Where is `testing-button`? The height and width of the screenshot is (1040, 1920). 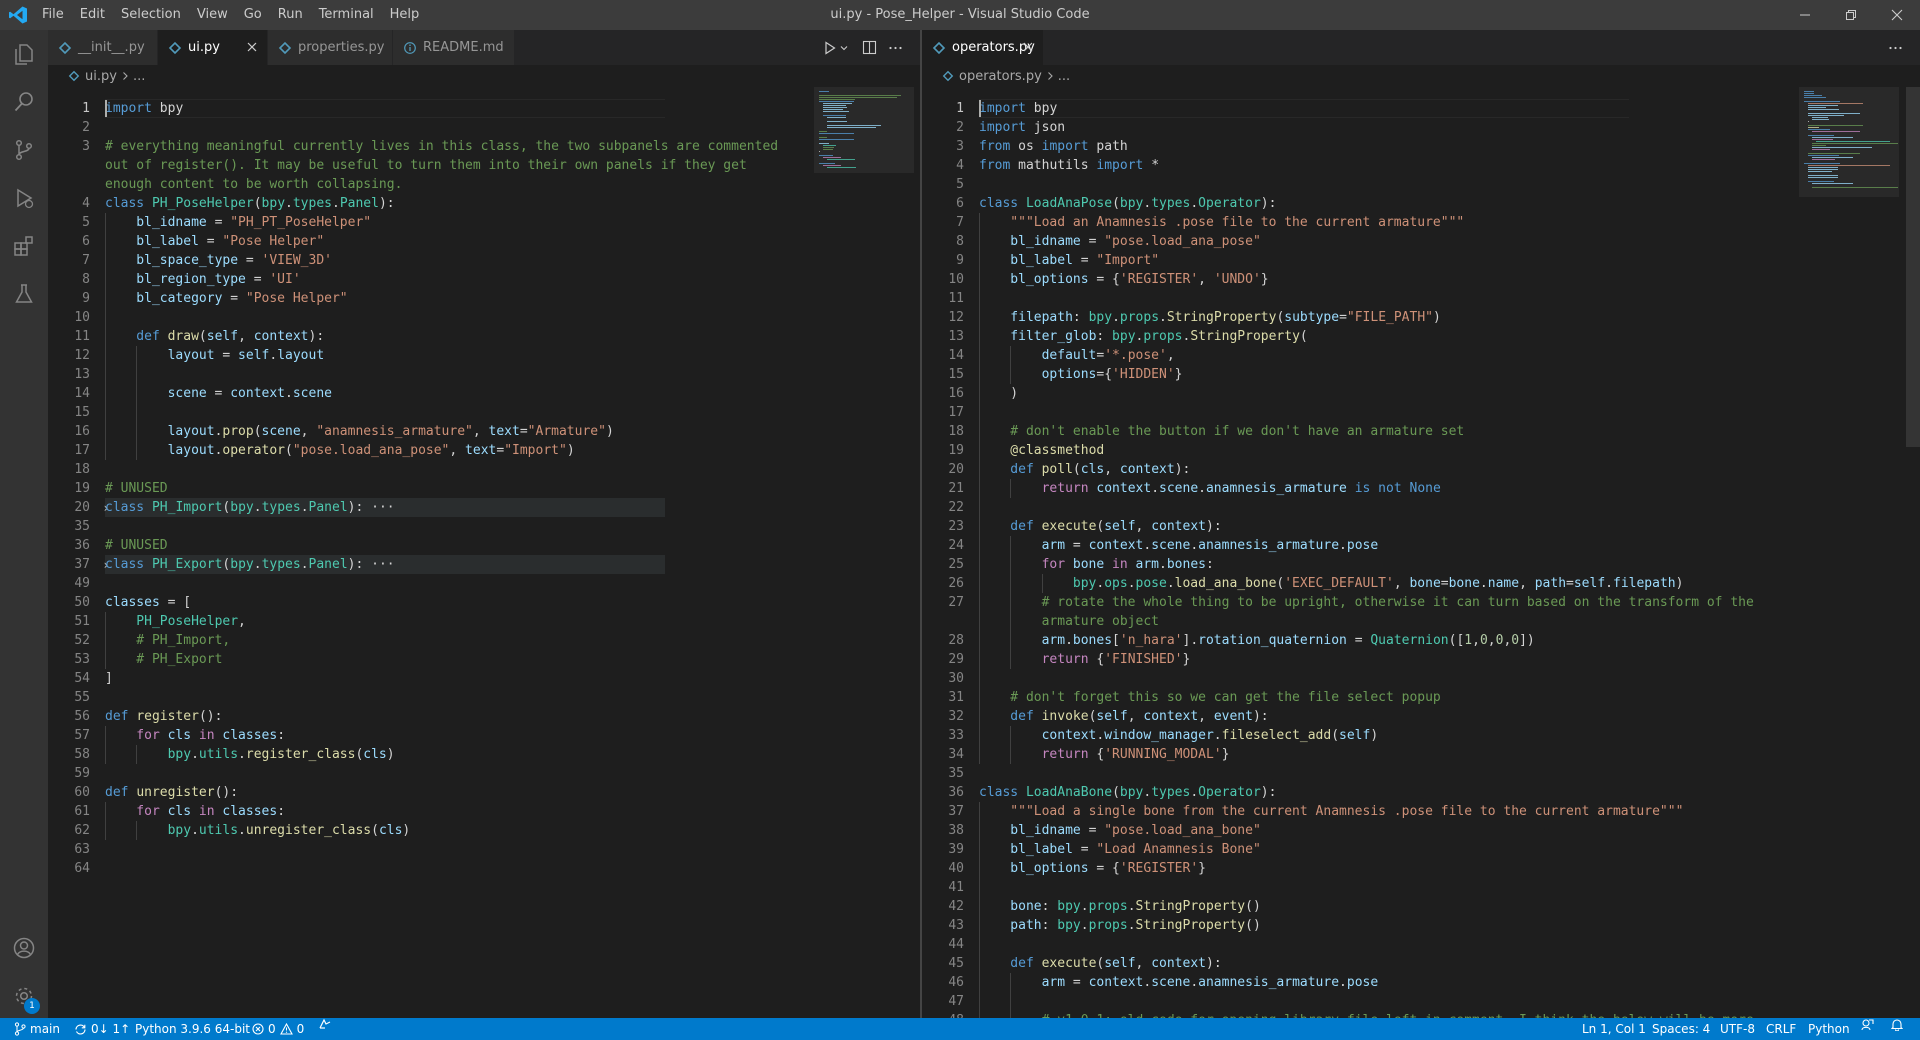
testing-button is located at coordinates (24, 294).